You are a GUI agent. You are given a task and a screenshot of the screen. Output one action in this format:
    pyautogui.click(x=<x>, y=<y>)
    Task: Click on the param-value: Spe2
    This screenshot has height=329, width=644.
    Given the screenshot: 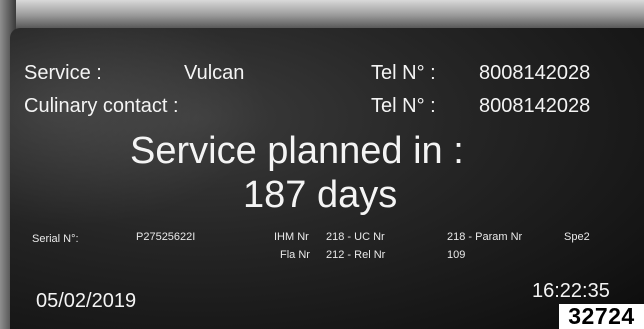 What is the action you would take?
    pyautogui.click(x=577, y=237)
    